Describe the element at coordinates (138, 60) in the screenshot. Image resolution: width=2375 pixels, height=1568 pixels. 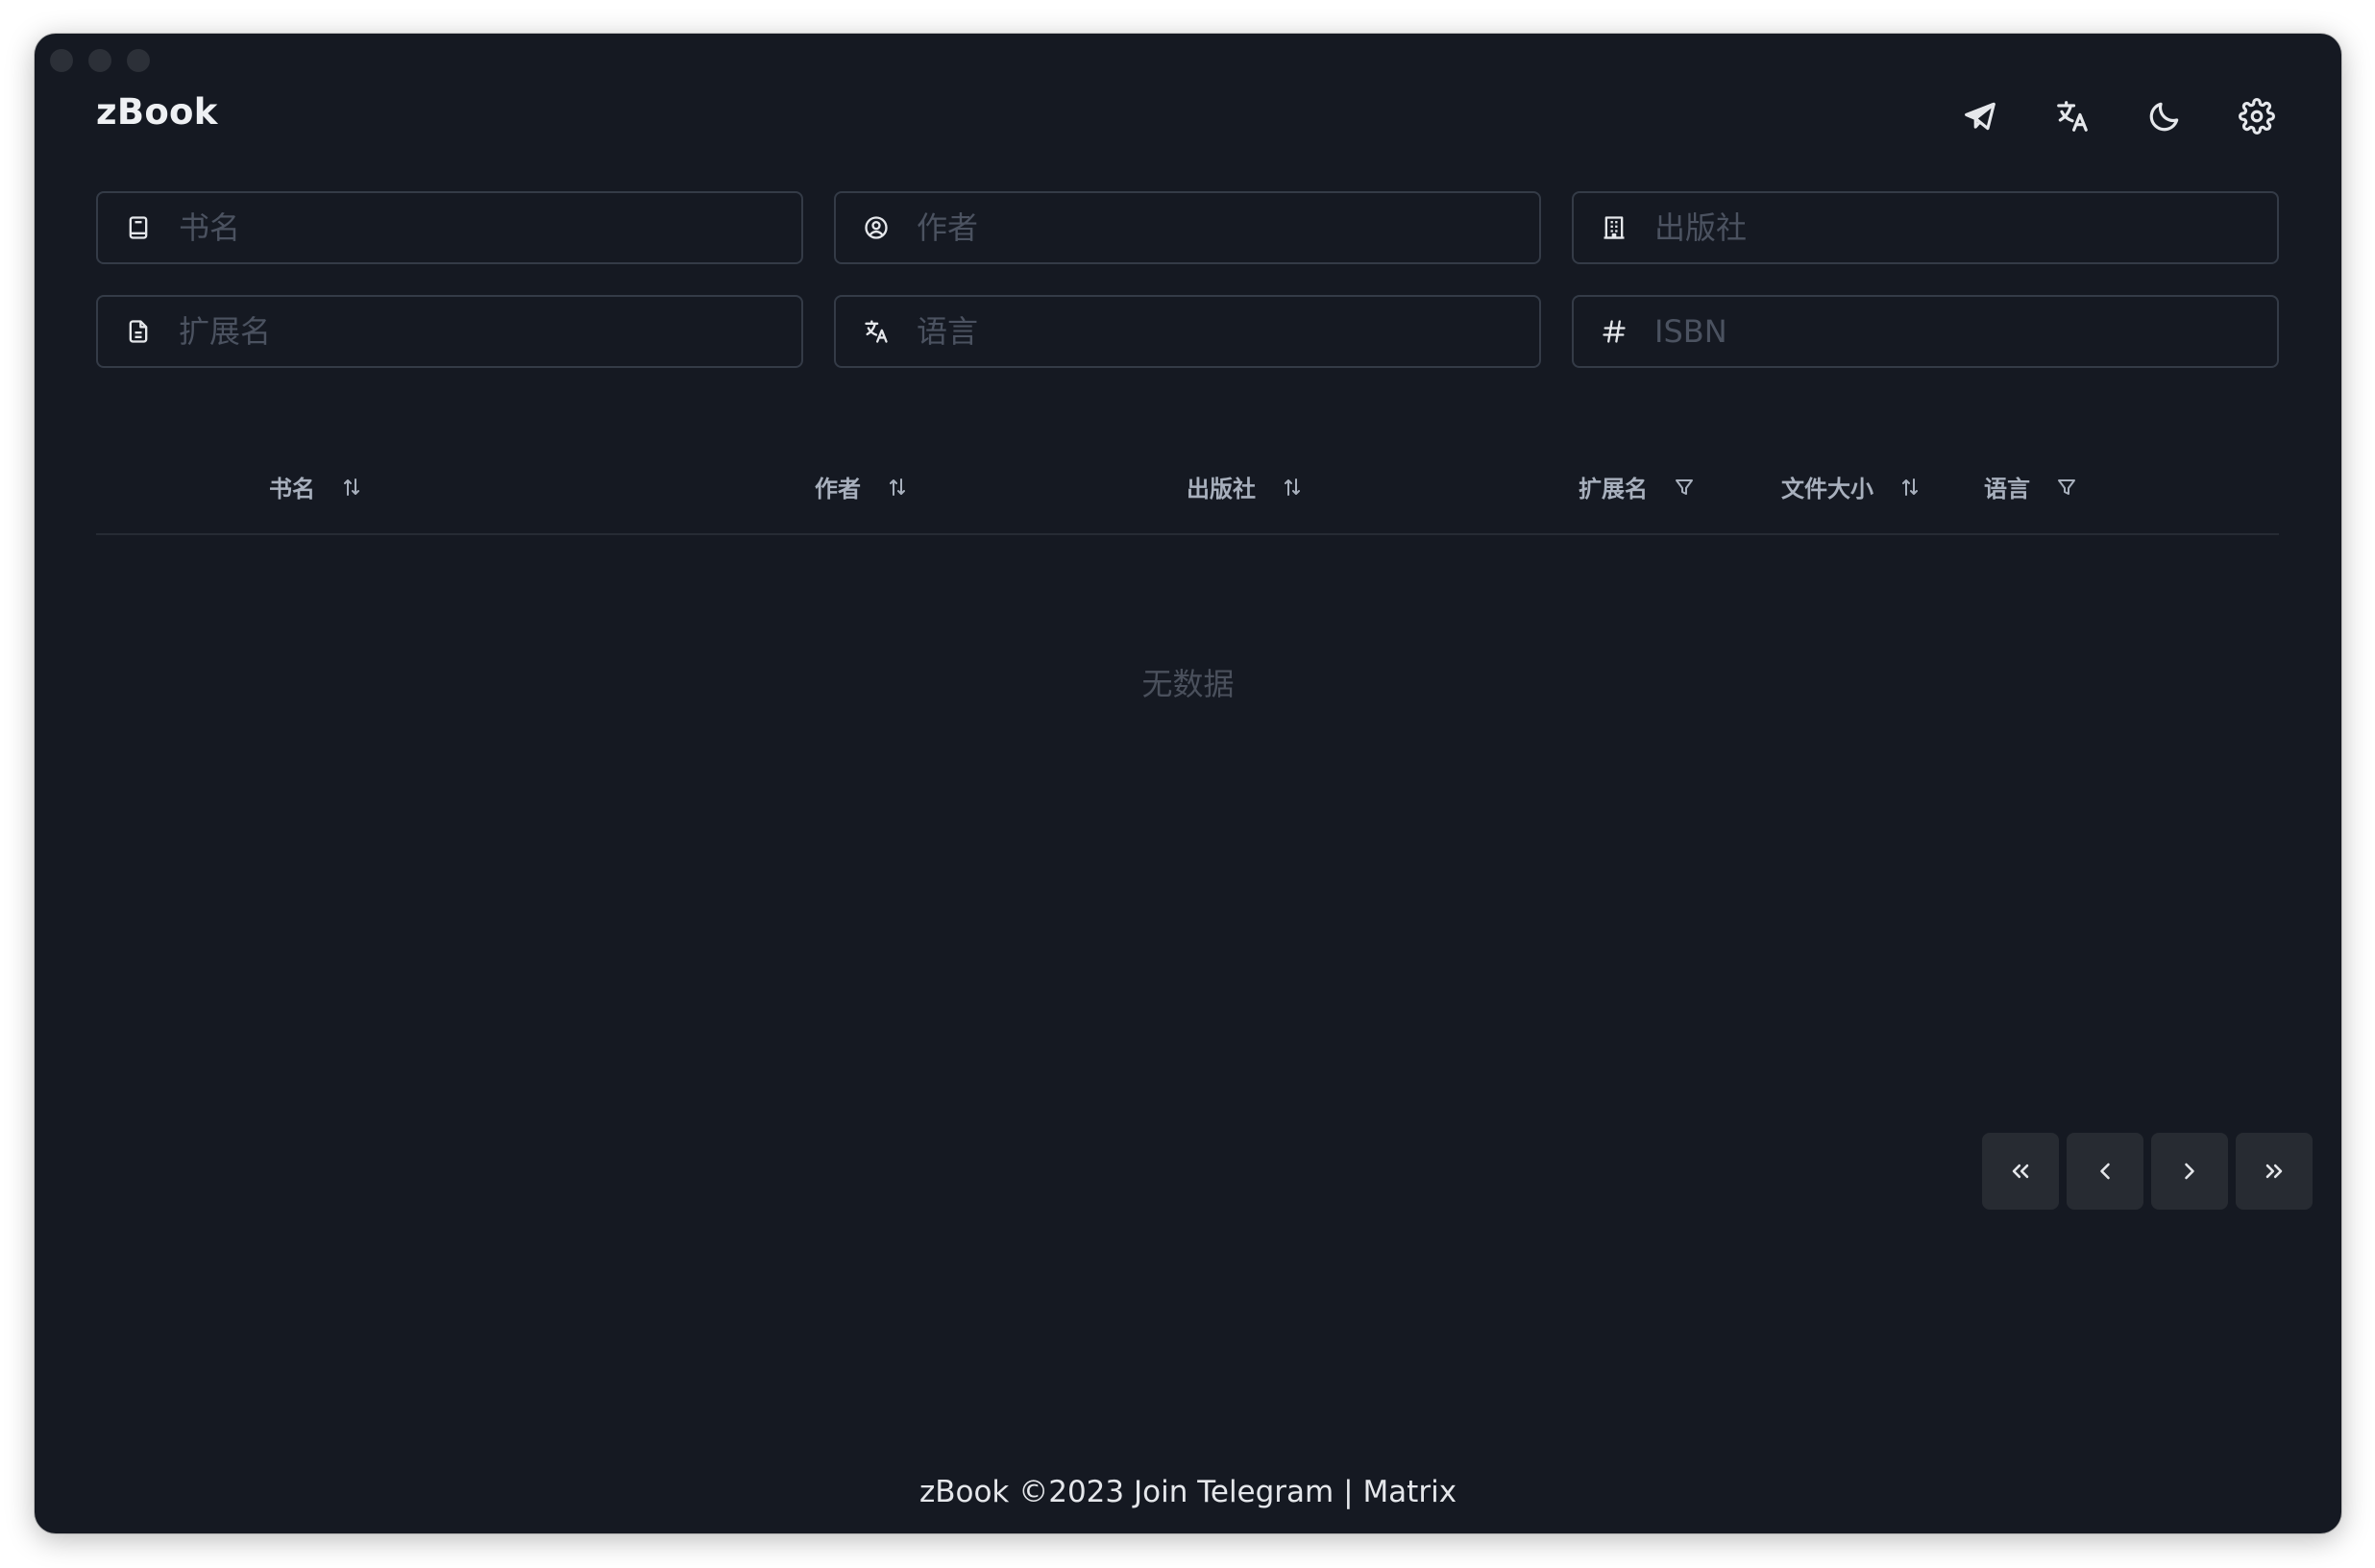
I see `window-zoom-dot` at that location.